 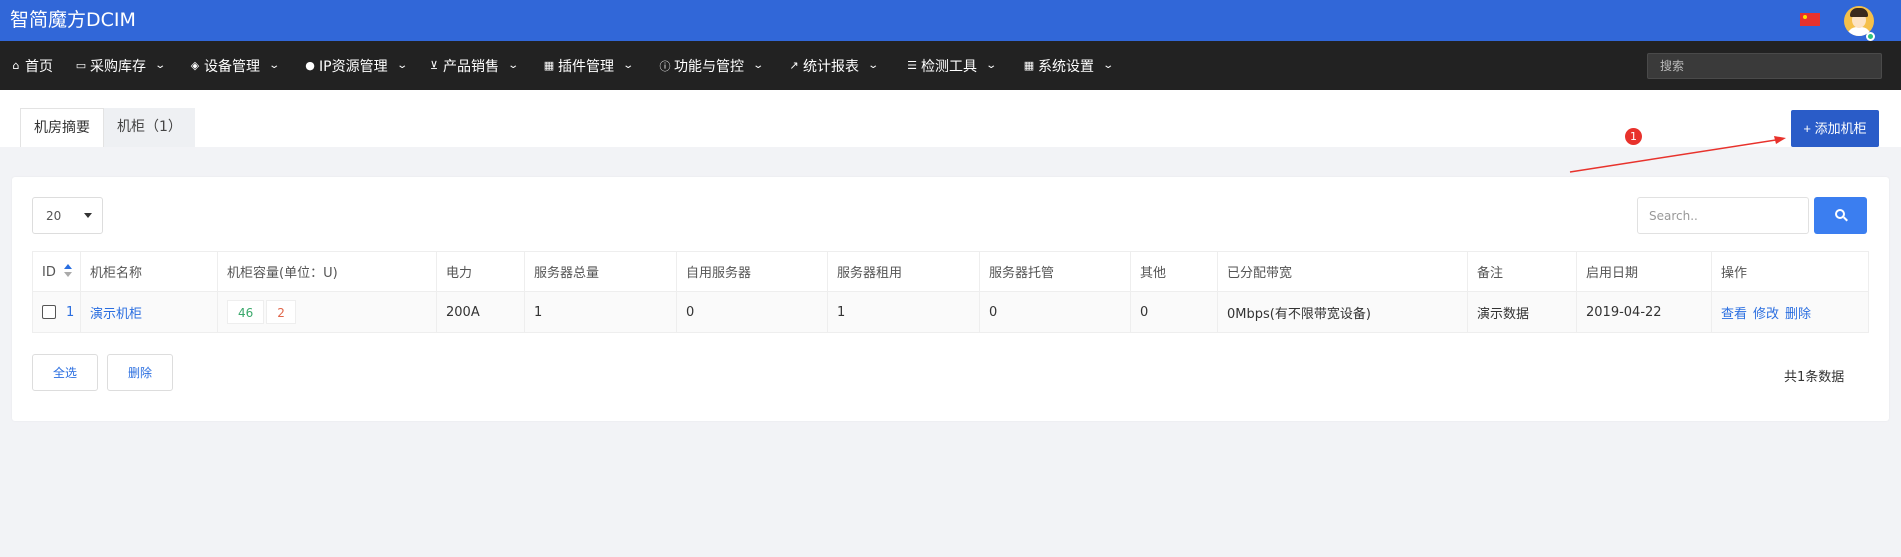 What do you see at coordinates (246, 312) in the screenshot?
I see `capacity-used-badge: 46` at bounding box center [246, 312].